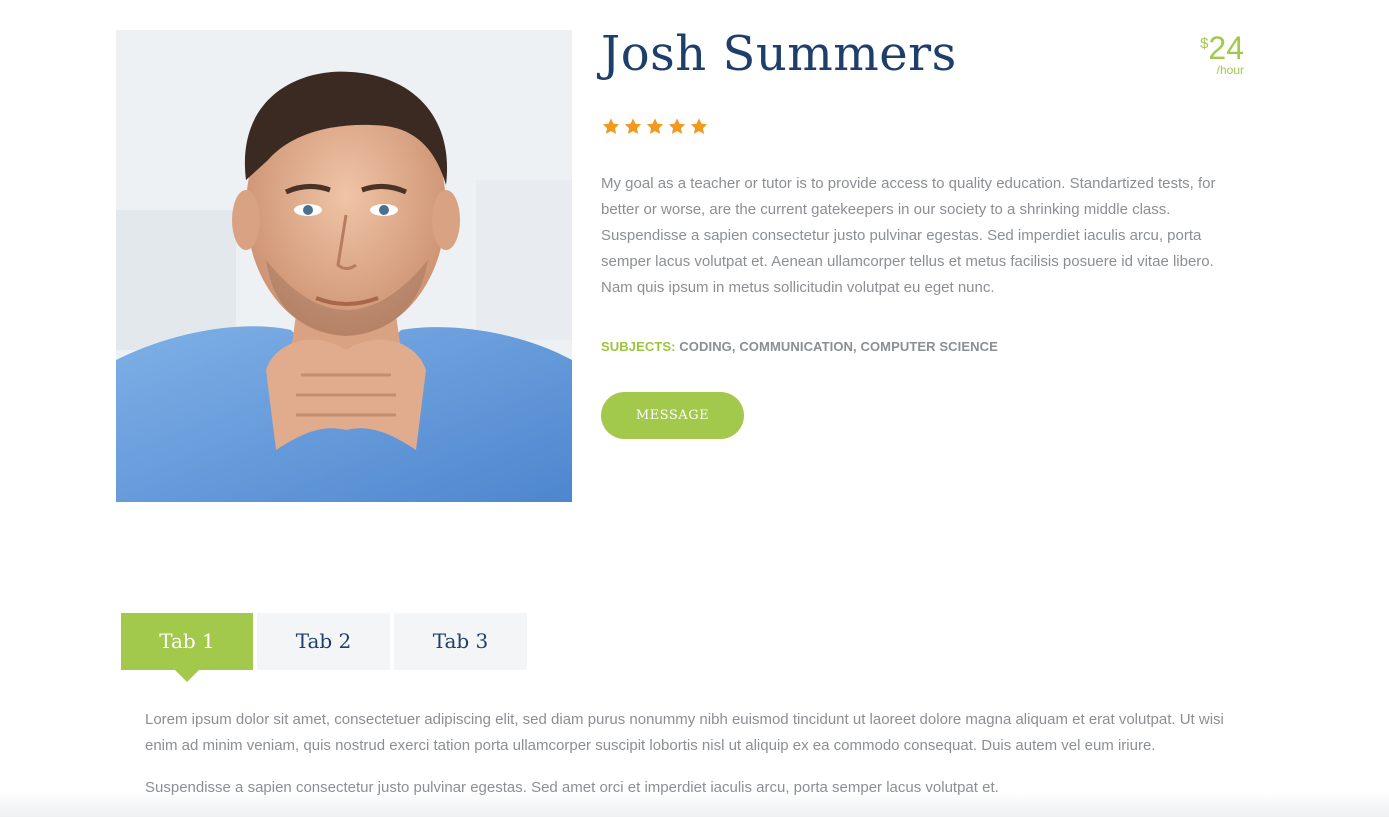 The image size is (1389, 817). I want to click on price-amount: 24, so click(1226, 48).